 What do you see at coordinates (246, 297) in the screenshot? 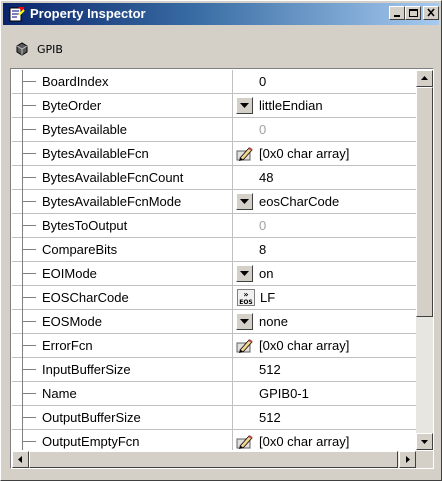
I see `eos-char-icon: » EOS` at bounding box center [246, 297].